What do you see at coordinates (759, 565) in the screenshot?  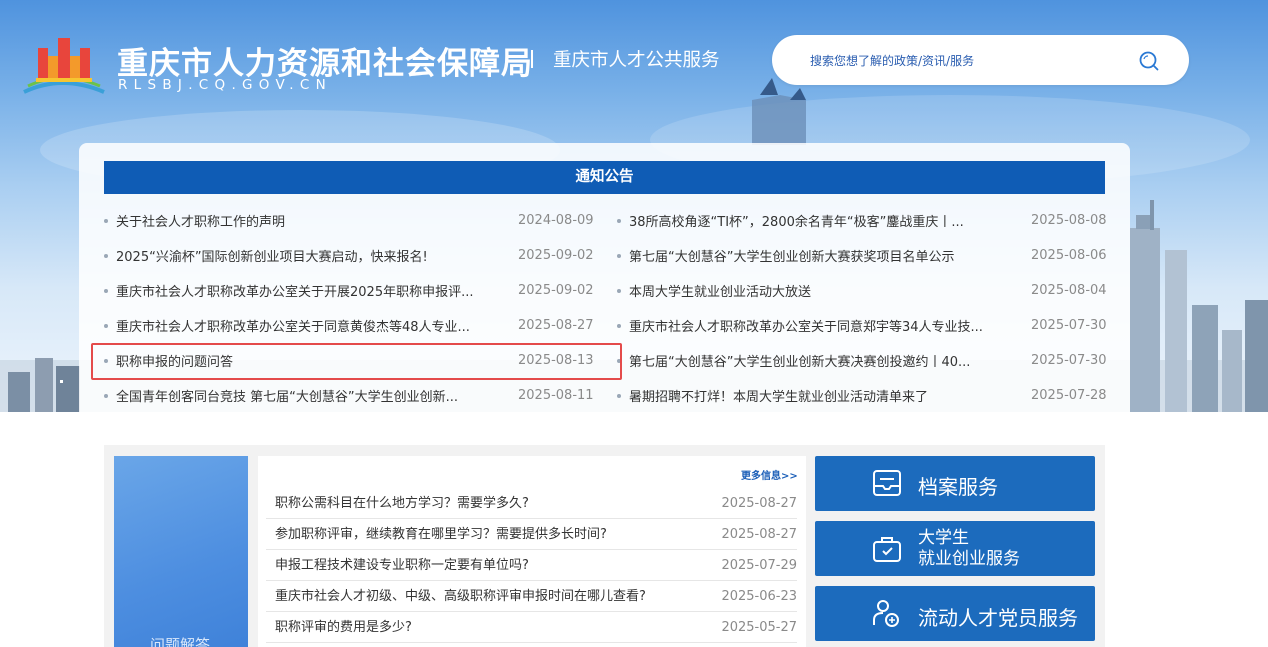 I see `qa-item-date: 2025-07-29` at bounding box center [759, 565].